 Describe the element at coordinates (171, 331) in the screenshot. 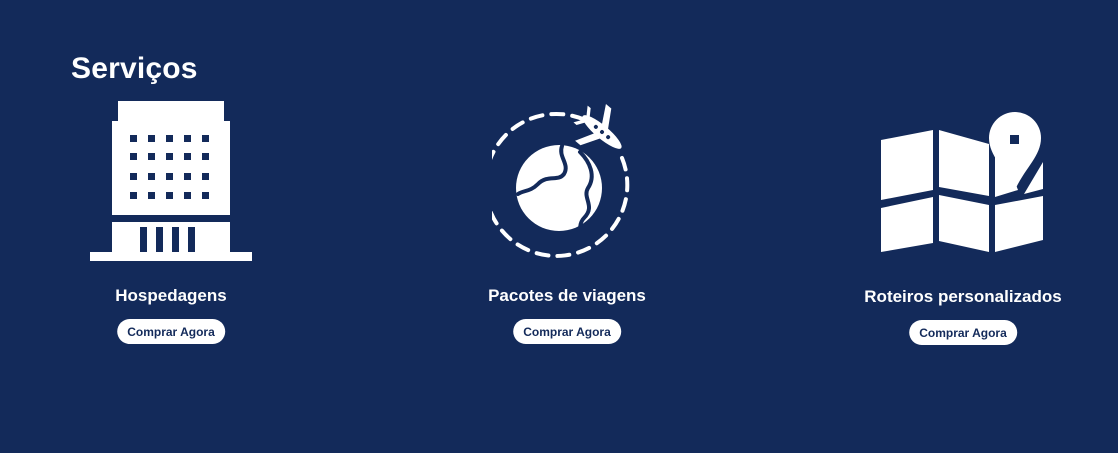

I see `buy-hospedagens-button: Comprar Agora` at that location.